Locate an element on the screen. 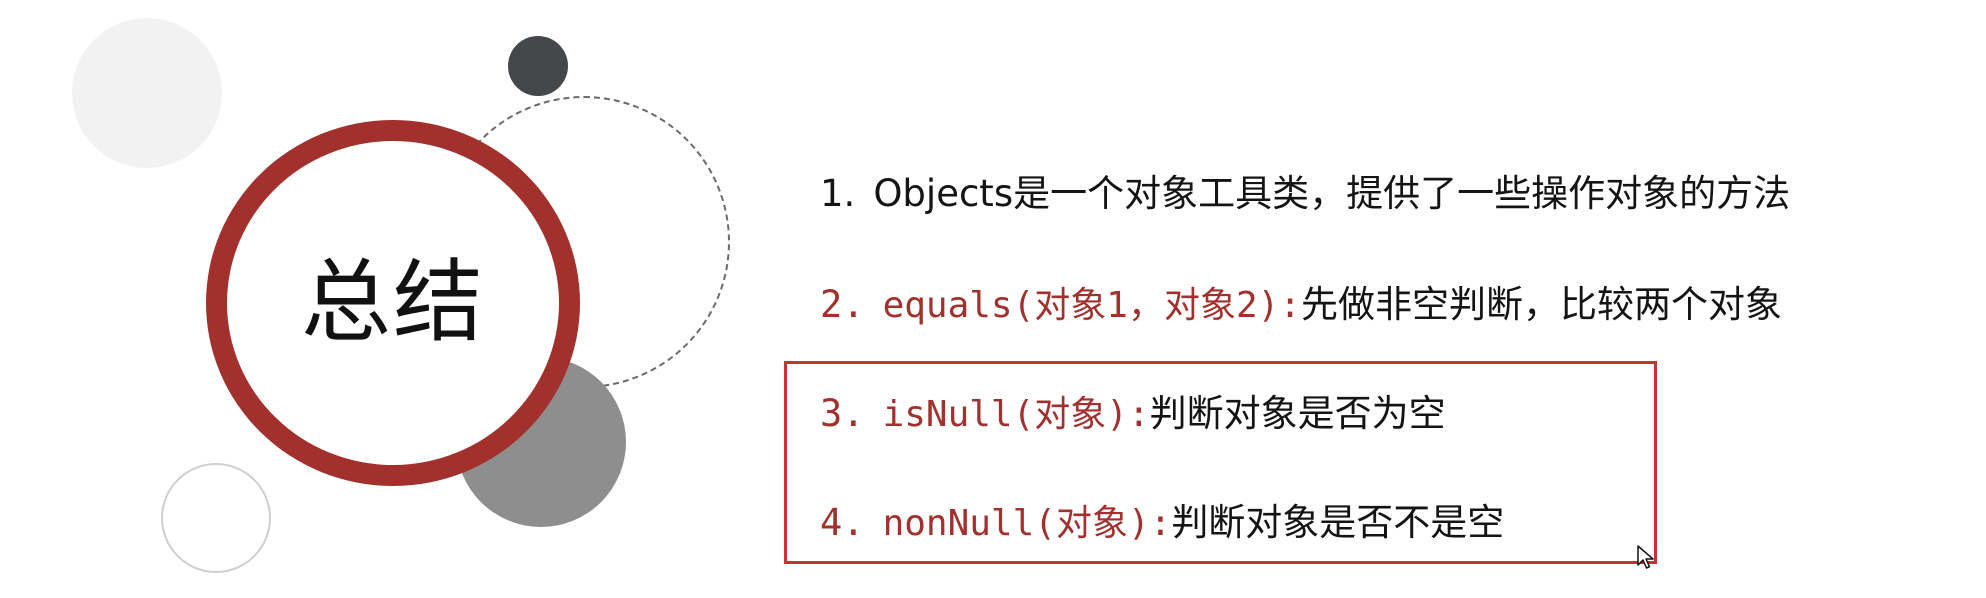 The image size is (1986, 598). decorative-dark-dot is located at coordinates (538, 66).